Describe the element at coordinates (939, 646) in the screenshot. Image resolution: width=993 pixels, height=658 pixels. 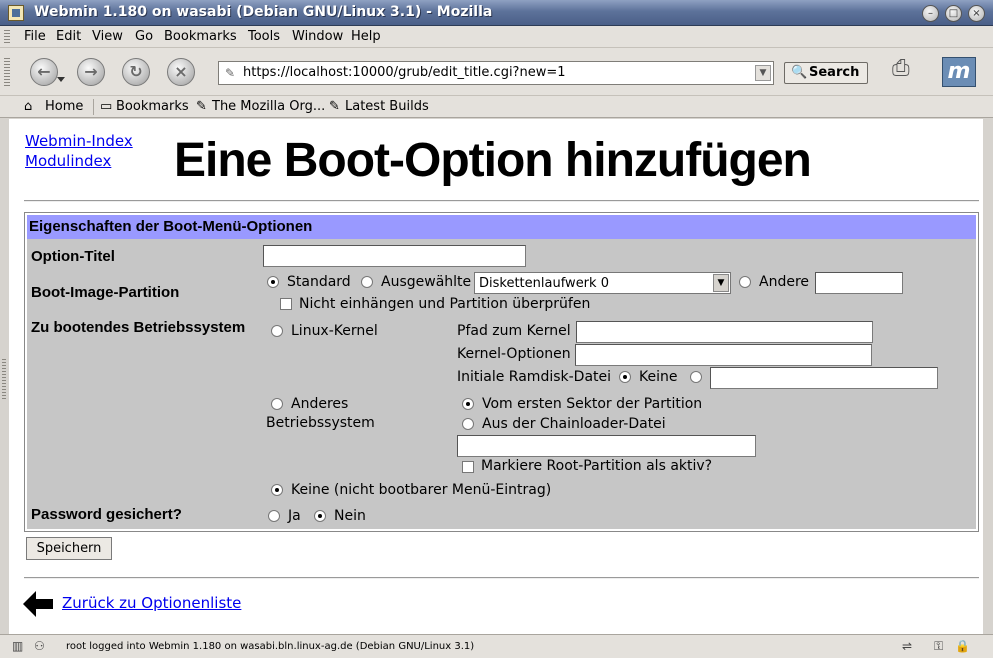
I see `security-icon: ⚿` at that location.